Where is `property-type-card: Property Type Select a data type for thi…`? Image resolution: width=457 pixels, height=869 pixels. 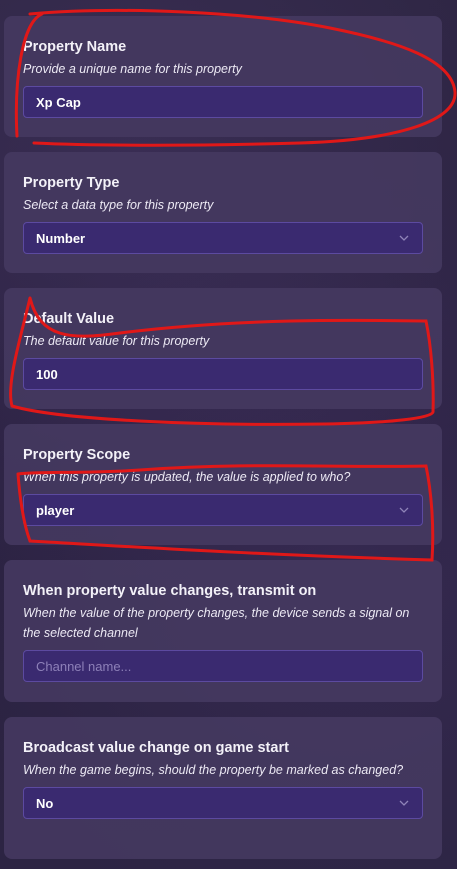 property-type-card: Property Type Select a data type for thi… is located at coordinates (223, 212).